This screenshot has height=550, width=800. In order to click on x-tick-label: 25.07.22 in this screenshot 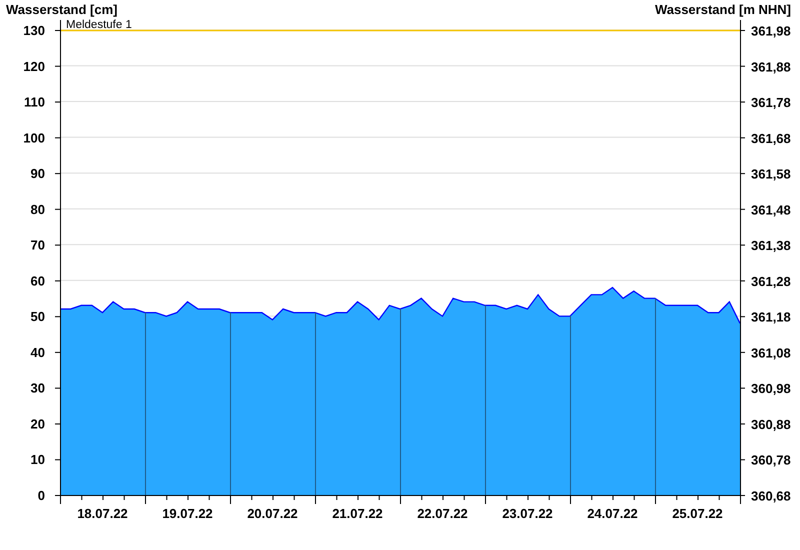, I will do `click(697, 513)`.